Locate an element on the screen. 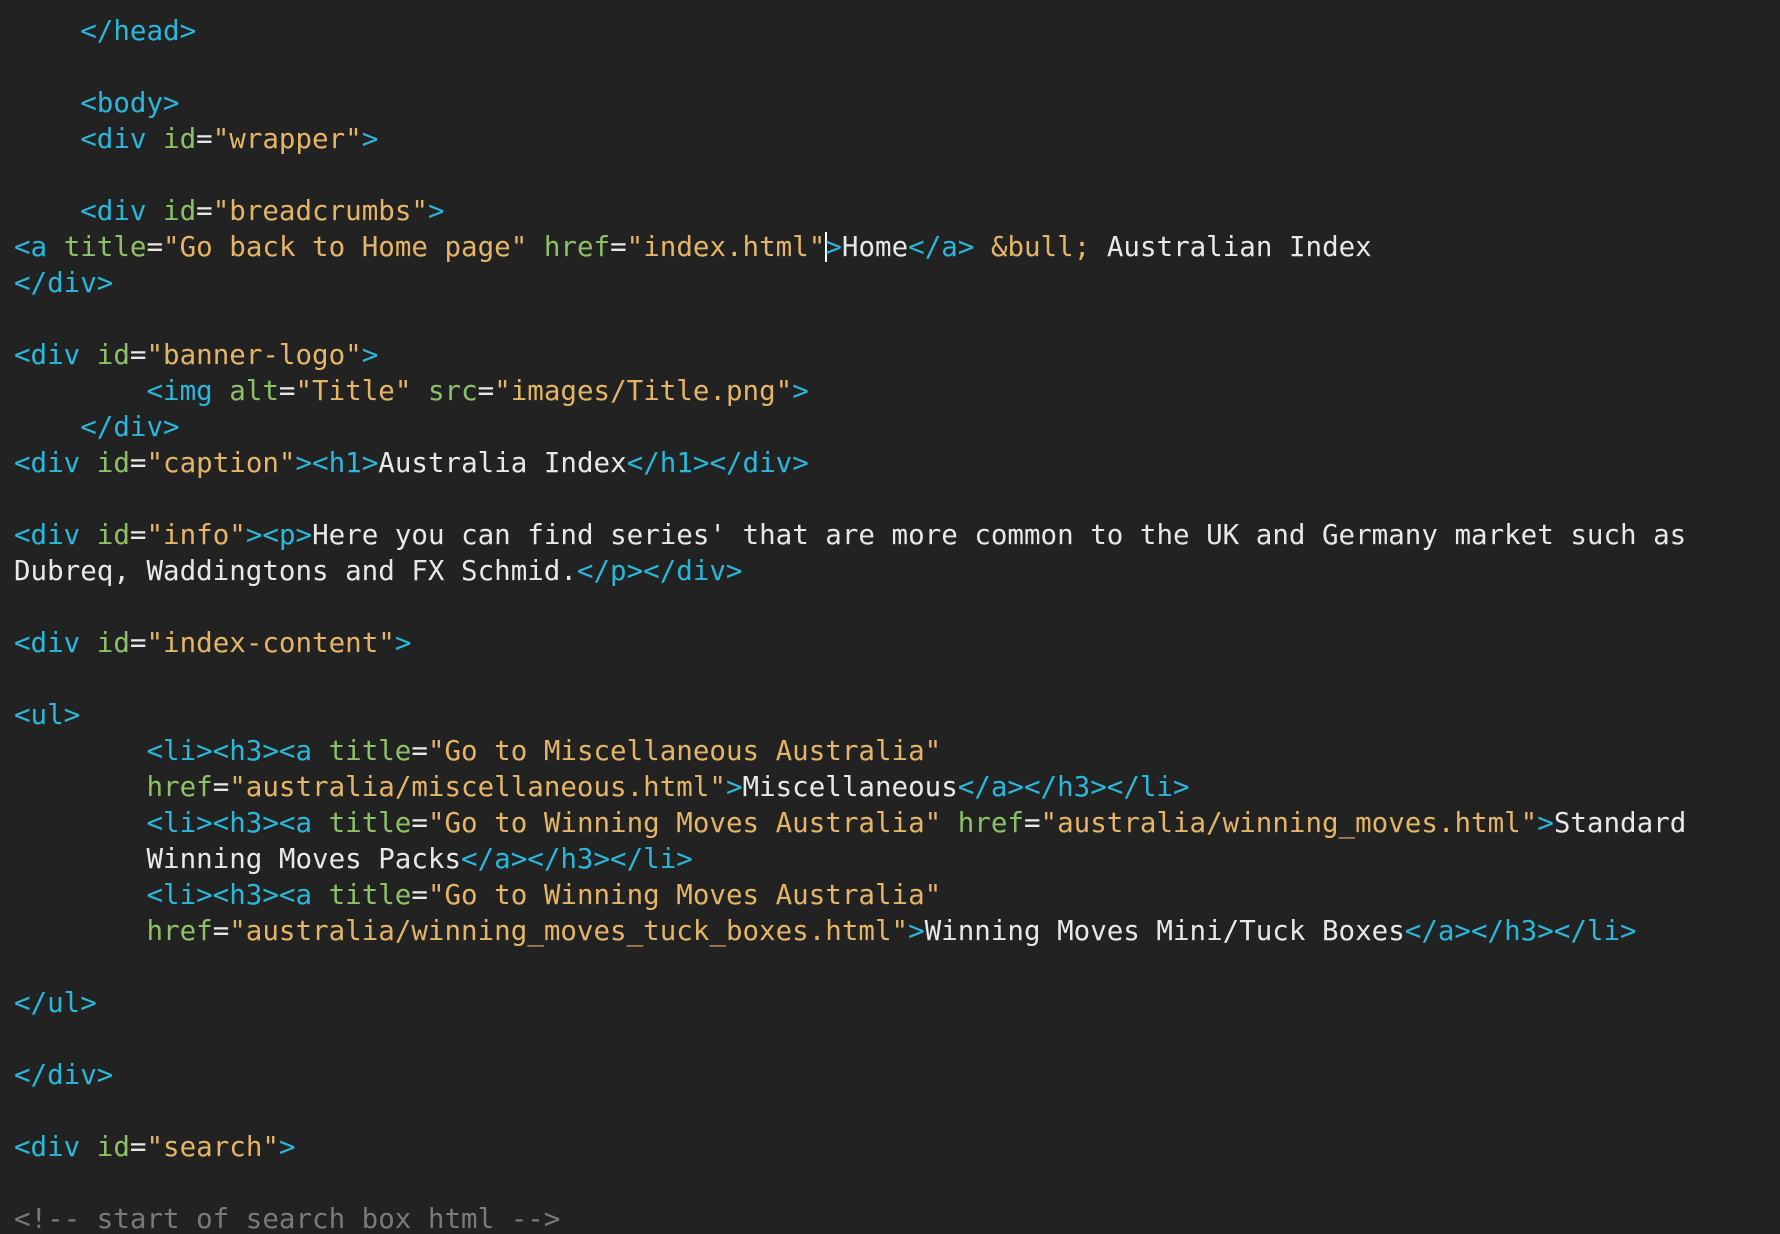 Image resolution: width=1780 pixels, height=1234 pixels. code-token: alt is located at coordinates (254, 391).